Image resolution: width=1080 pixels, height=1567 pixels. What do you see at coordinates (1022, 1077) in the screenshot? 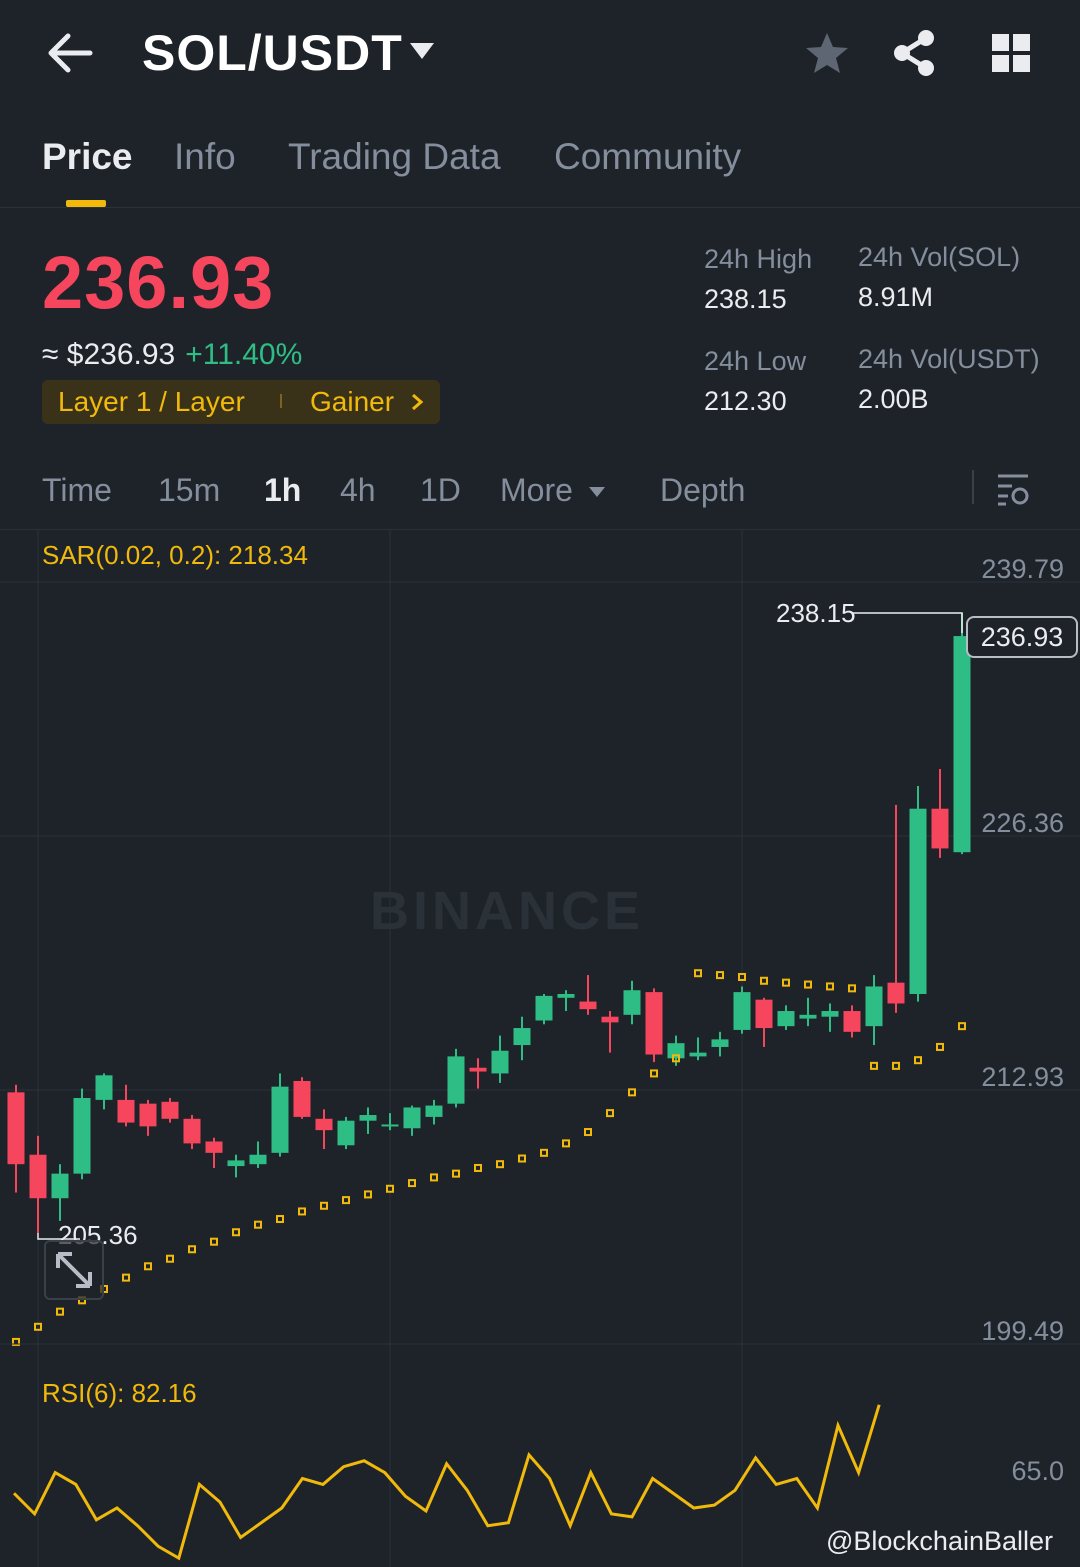
I see `y-tick: 212.93` at bounding box center [1022, 1077].